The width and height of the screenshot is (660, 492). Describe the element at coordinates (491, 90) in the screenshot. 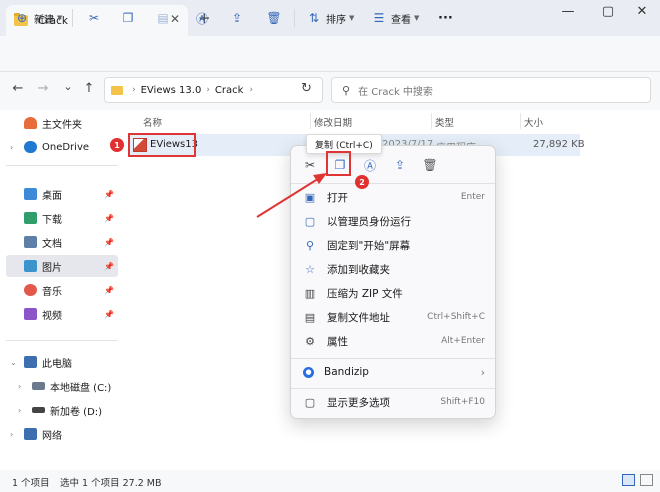

I see `search-box: ⚲ 在 Crack 中搜索` at that location.